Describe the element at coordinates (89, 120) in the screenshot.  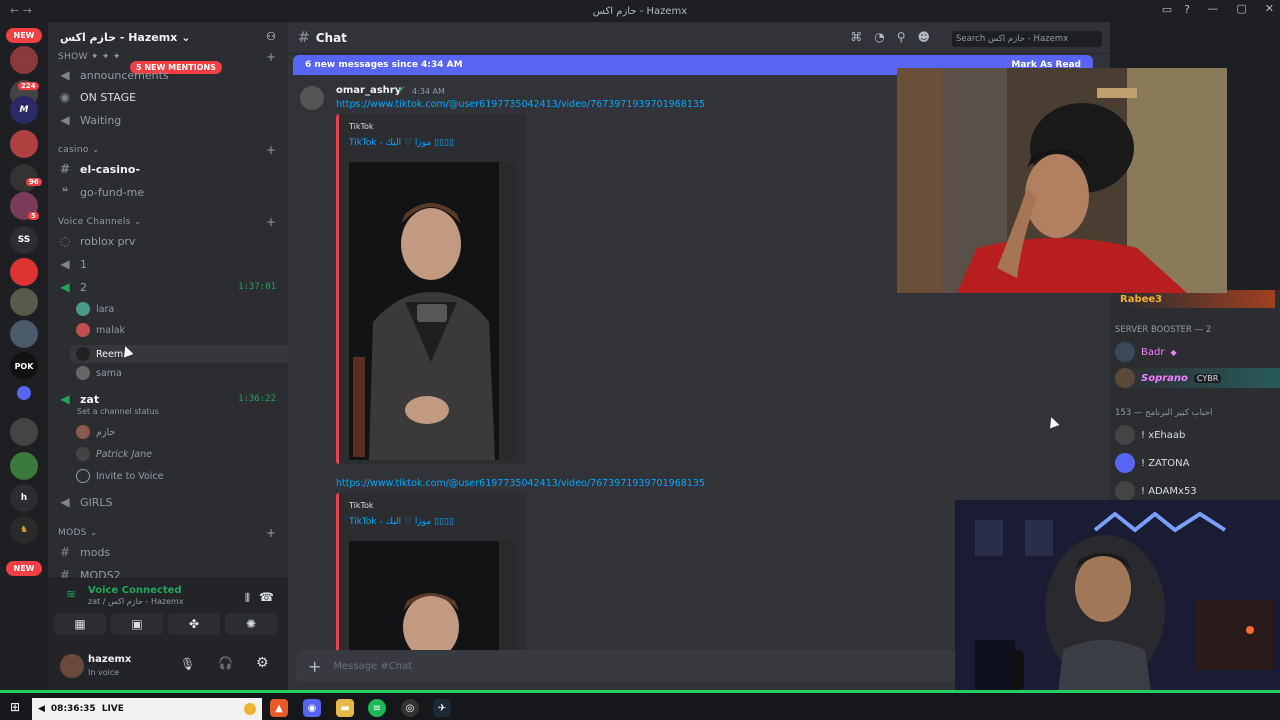
I see `channel-waiting: ◀ Waiting` at that location.